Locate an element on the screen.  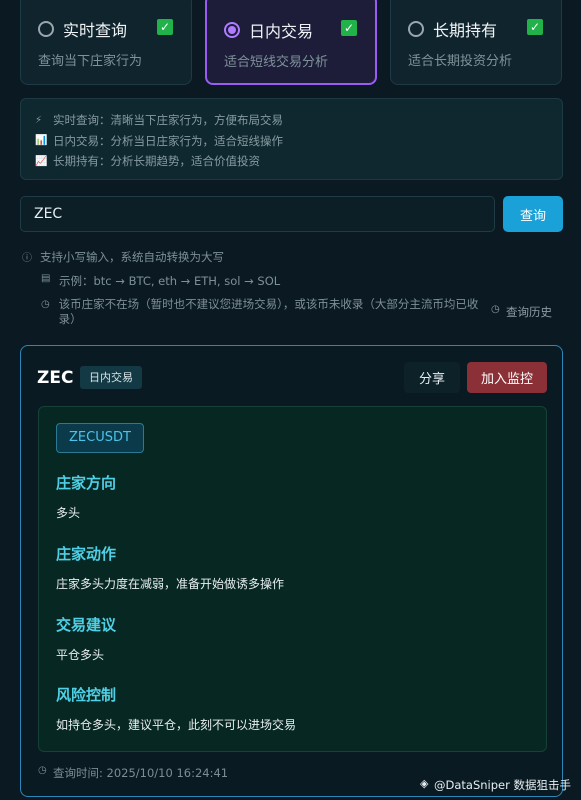
section-text-direction: 多头 is located at coordinates (68, 513).